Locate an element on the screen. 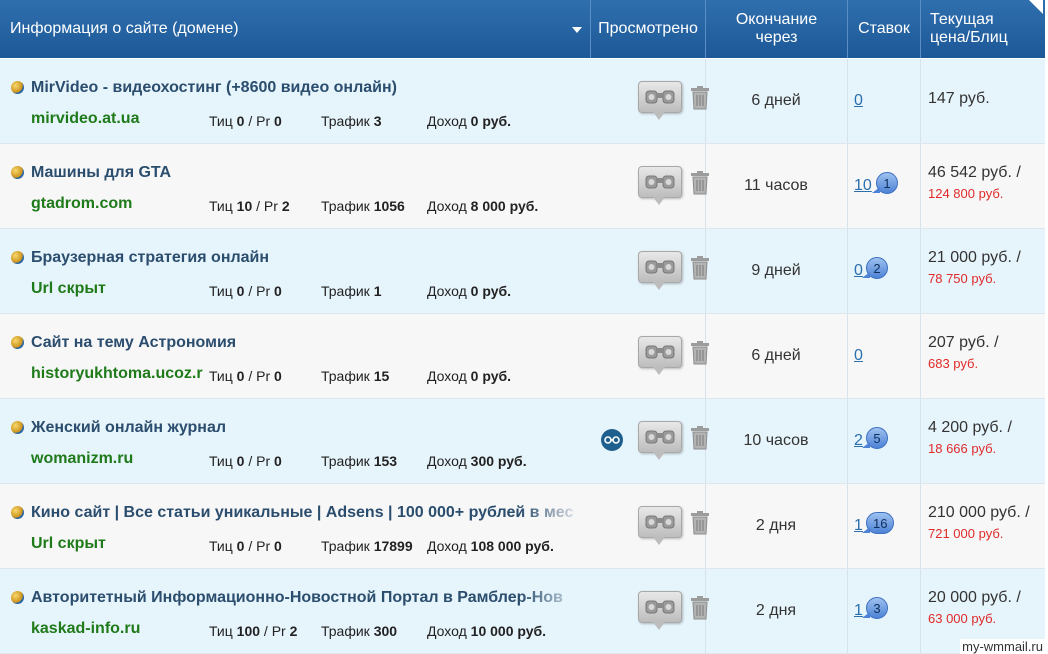 Image resolution: width=1048 pixels, height=654 pixels. viewed-header: Просмотрено is located at coordinates (648, 29).